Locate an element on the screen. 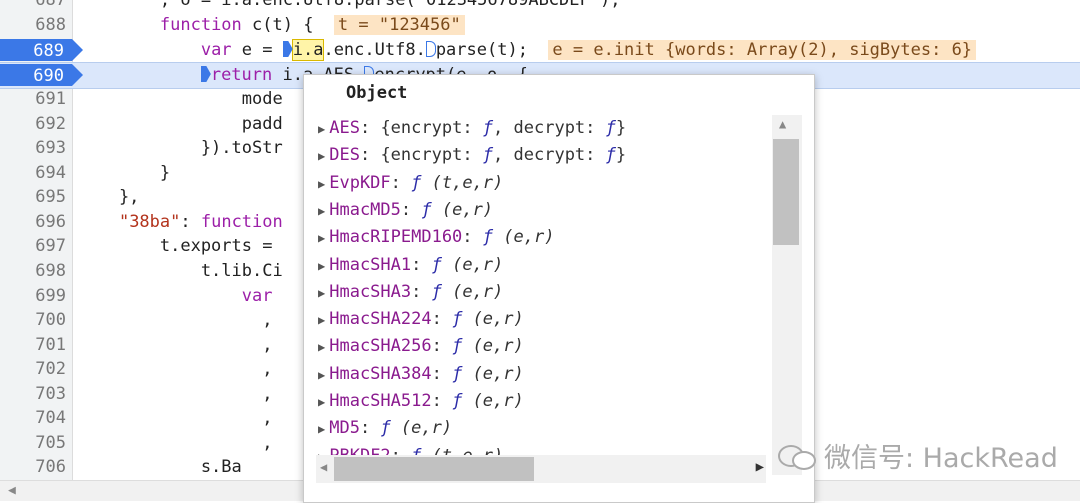  property-row: ▶ HmacSHA512: ƒ (e,r) is located at coordinates (421, 401).